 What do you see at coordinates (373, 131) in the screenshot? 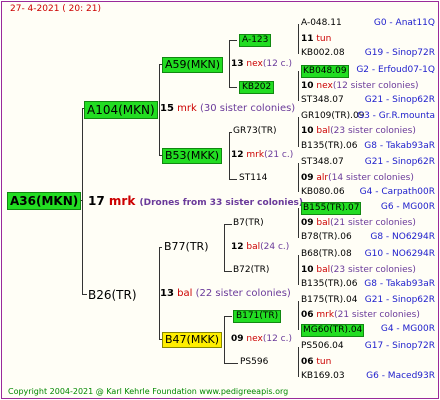
I see `gr73-note: (23 sister colonies)` at bounding box center [373, 131].